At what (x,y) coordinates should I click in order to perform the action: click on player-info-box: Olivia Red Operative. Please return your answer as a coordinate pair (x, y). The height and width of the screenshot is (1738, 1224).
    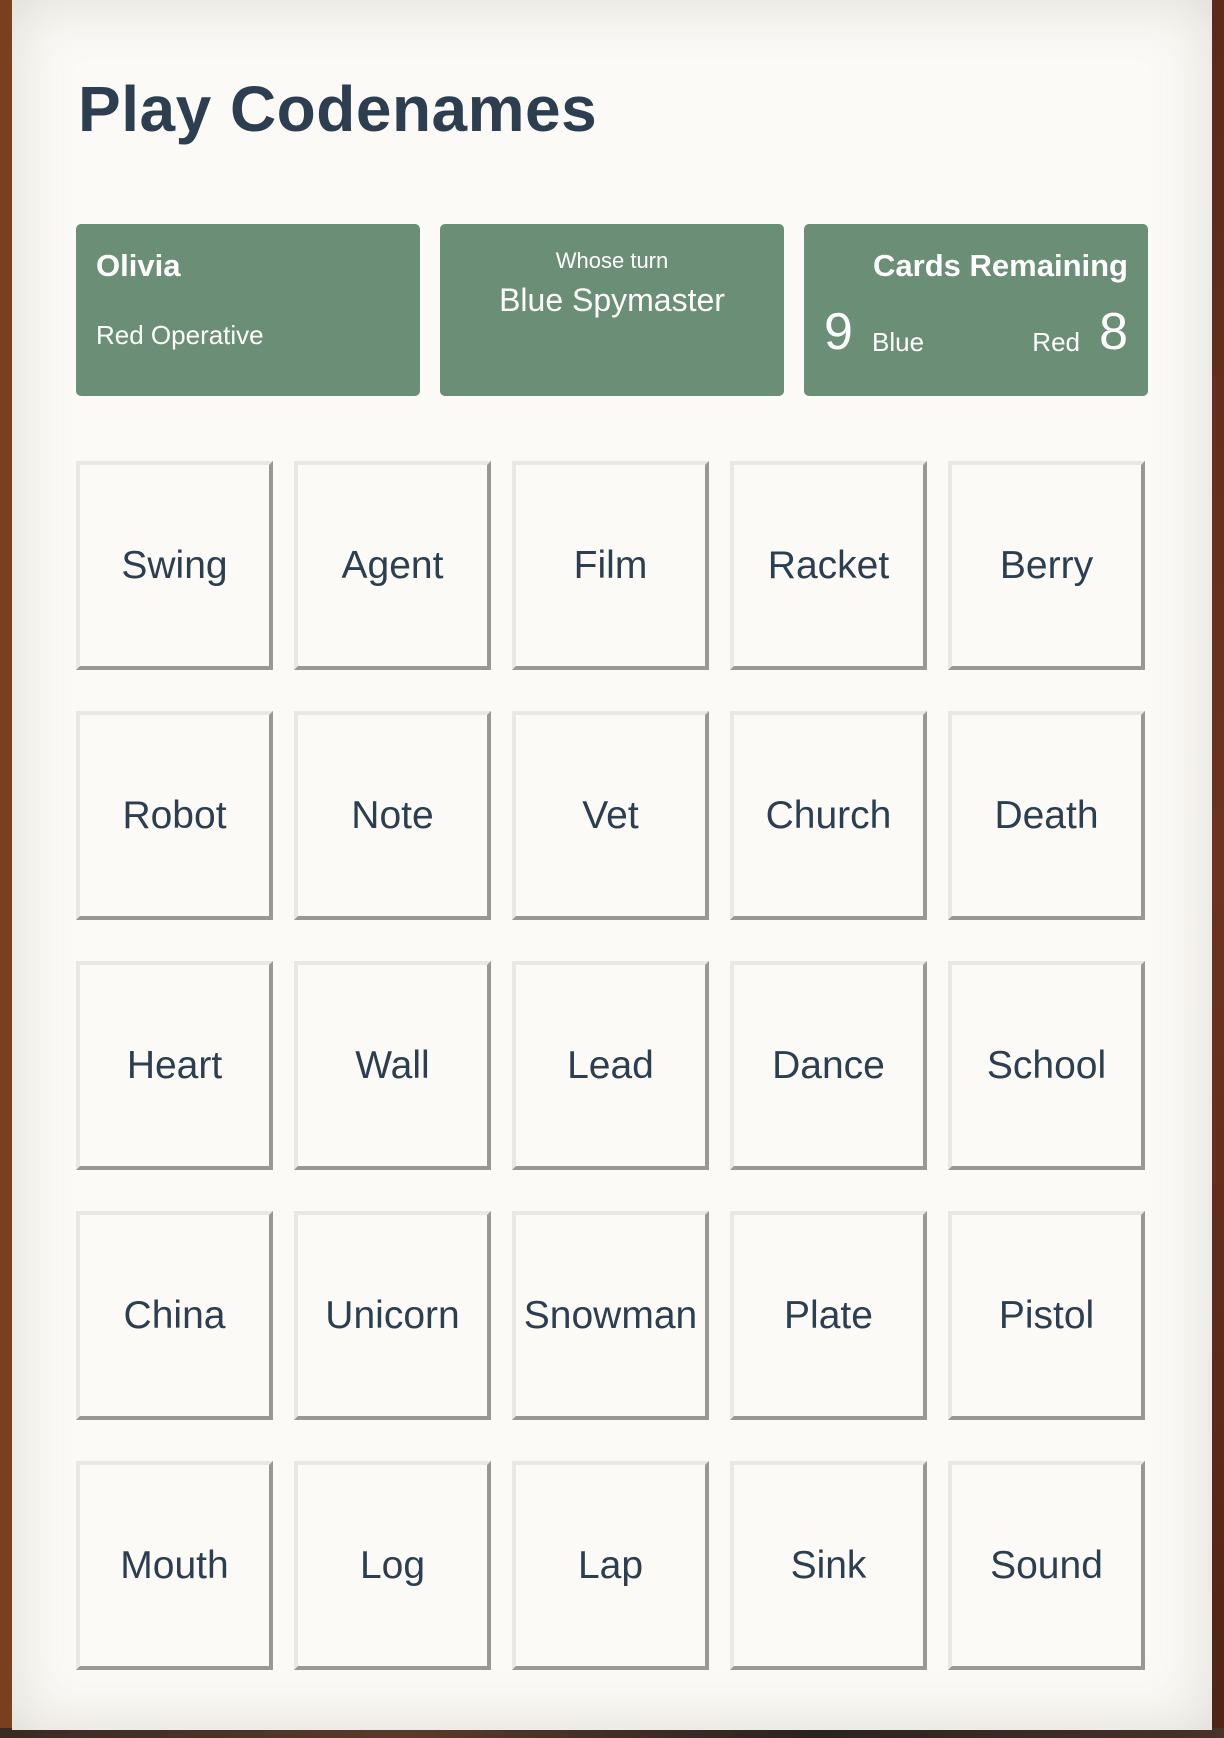
    Looking at the image, I should click on (248, 310).